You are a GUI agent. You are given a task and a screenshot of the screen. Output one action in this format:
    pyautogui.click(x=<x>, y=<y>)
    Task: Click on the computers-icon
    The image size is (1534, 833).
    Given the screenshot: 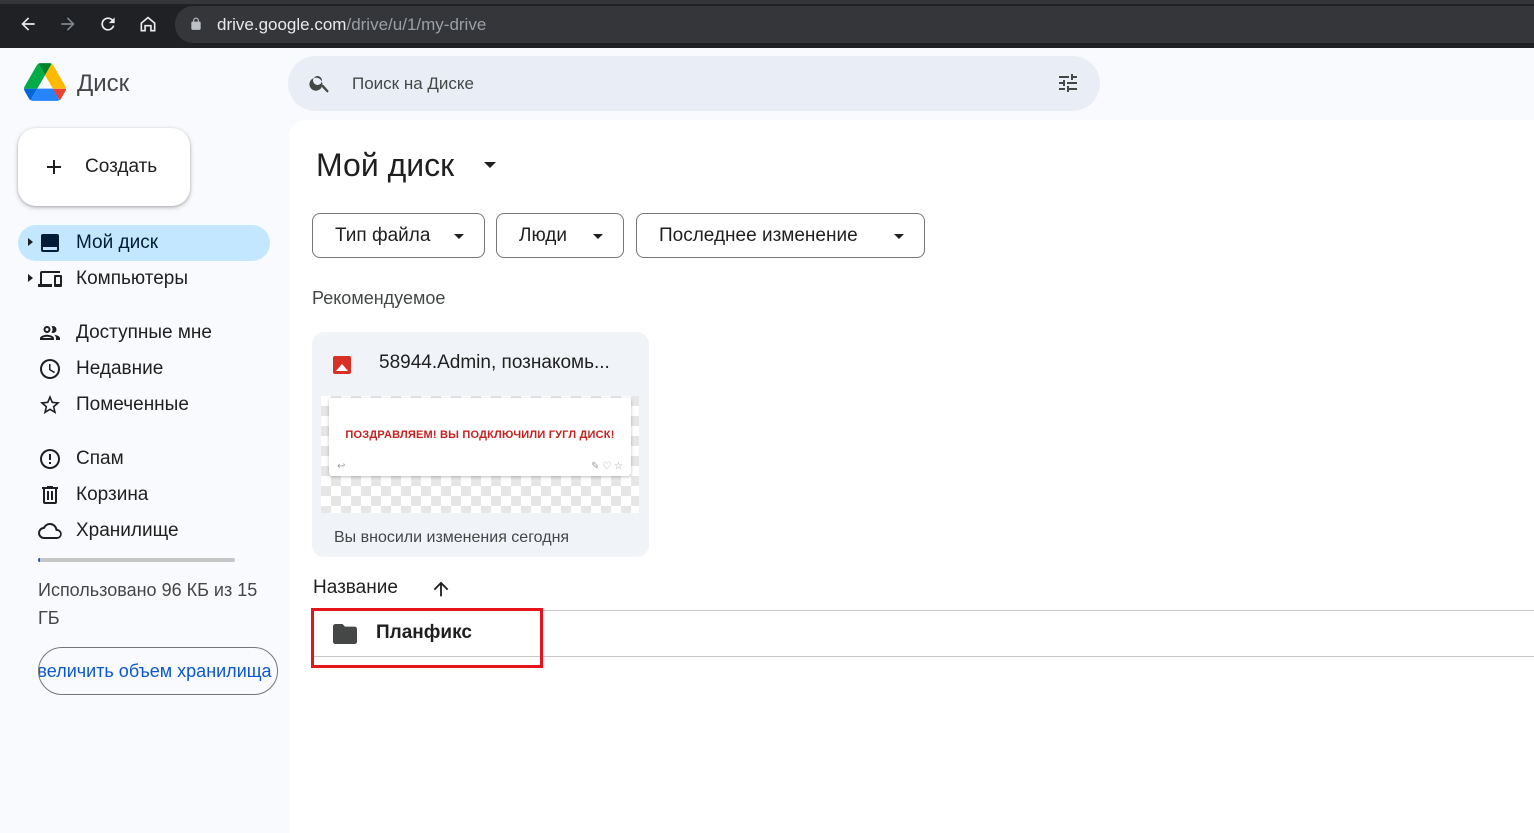 What is the action you would take?
    pyautogui.click(x=50, y=279)
    